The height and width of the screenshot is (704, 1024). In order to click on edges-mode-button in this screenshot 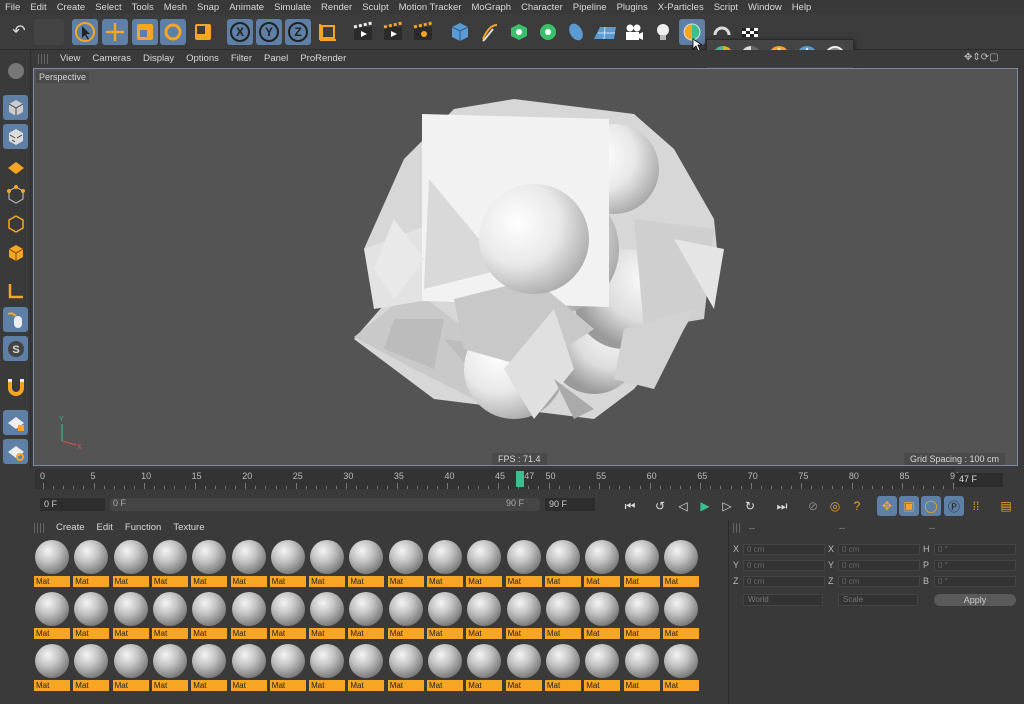, I will do `click(15, 223)`.